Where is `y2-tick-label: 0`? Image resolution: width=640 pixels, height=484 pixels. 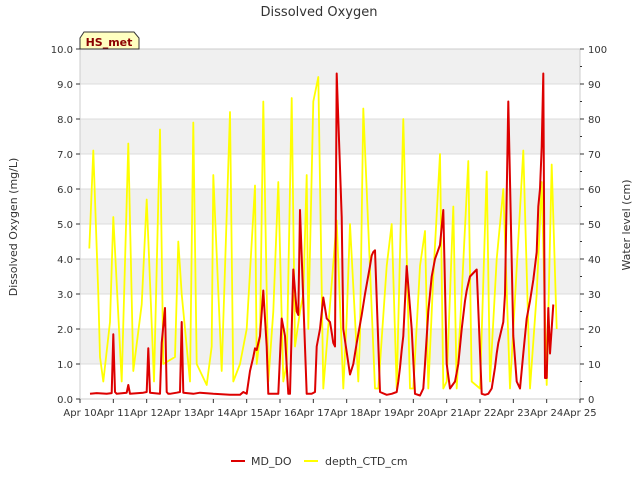 y2-tick-label: 0 is located at coordinates (591, 400).